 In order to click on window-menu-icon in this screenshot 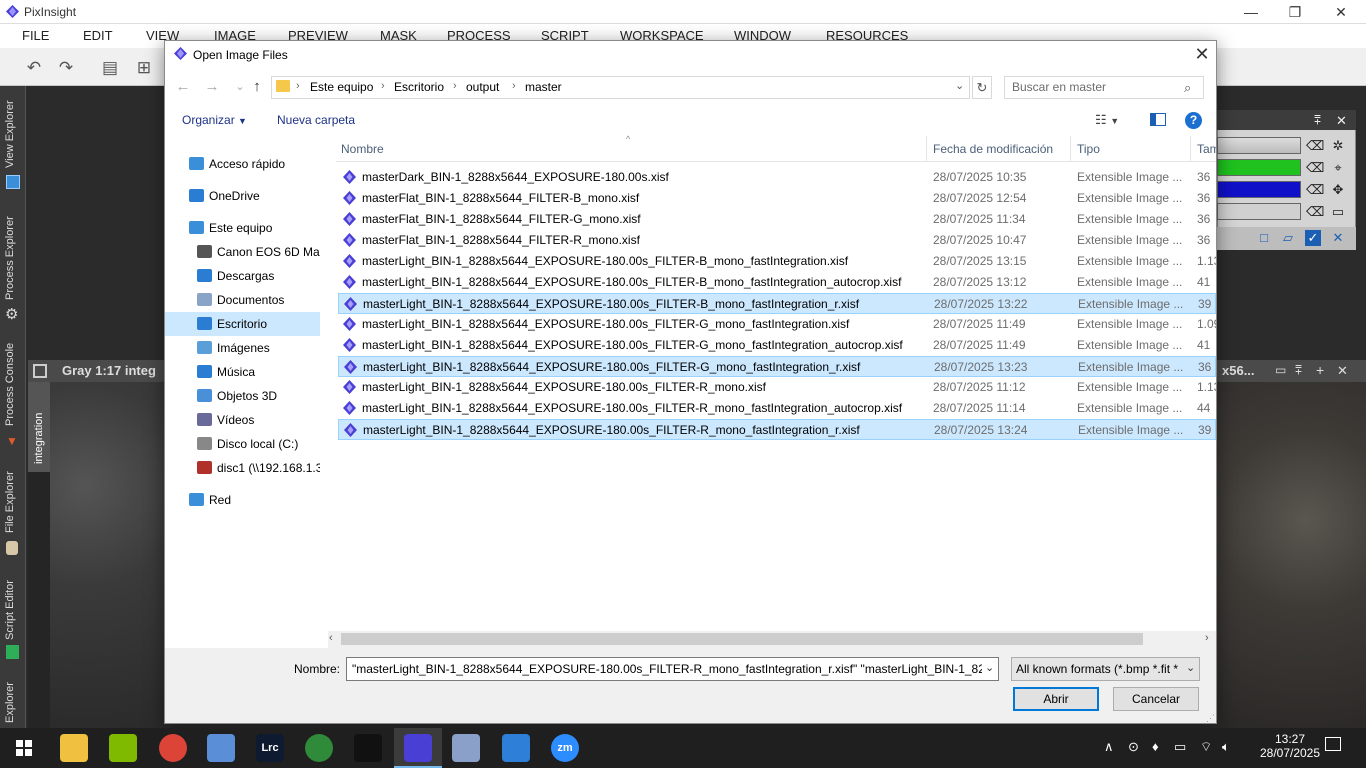, I will do `click(40, 371)`.